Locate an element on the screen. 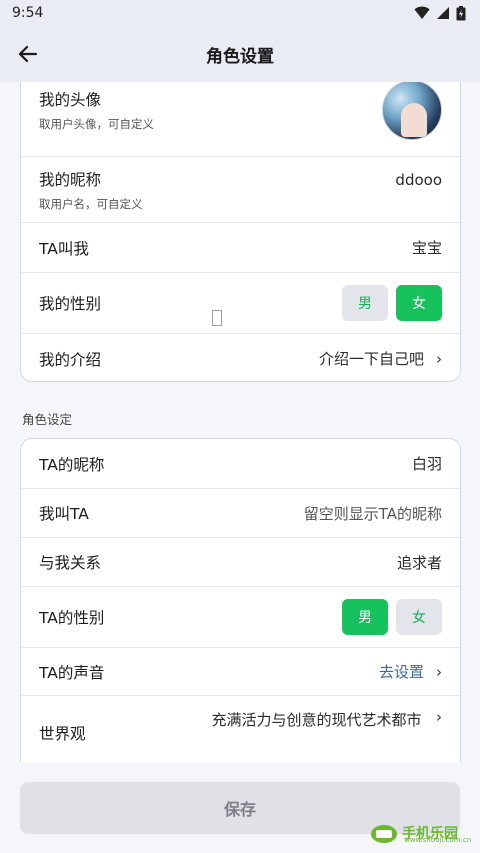 This screenshot has width=480, height=853. wifi-icon is located at coordinates (422, 12).